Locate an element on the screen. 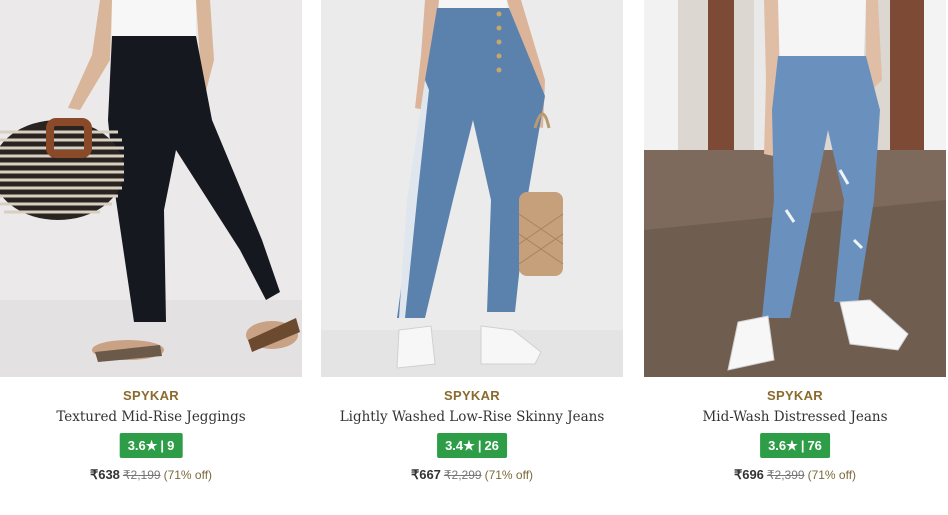  product-name: Lightly Washed Low-Rise Skinny Jeans is located at coordinates (472, 417).